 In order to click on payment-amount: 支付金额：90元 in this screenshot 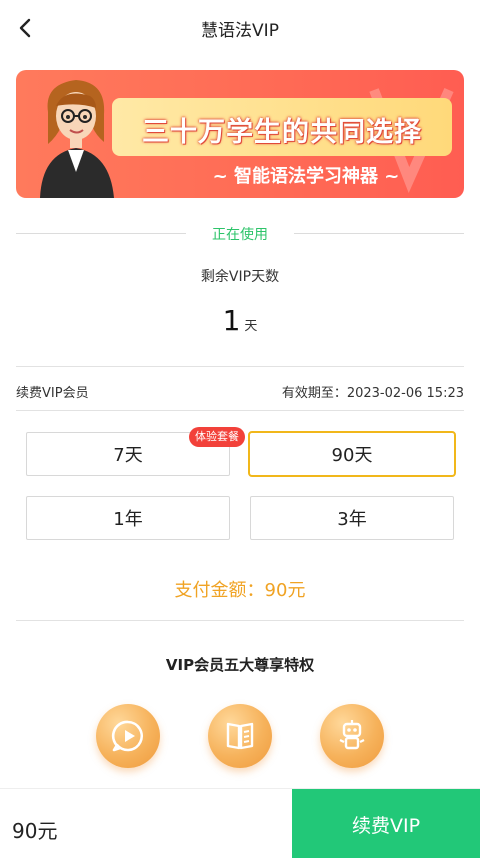, I will do `click(240, 590)`.